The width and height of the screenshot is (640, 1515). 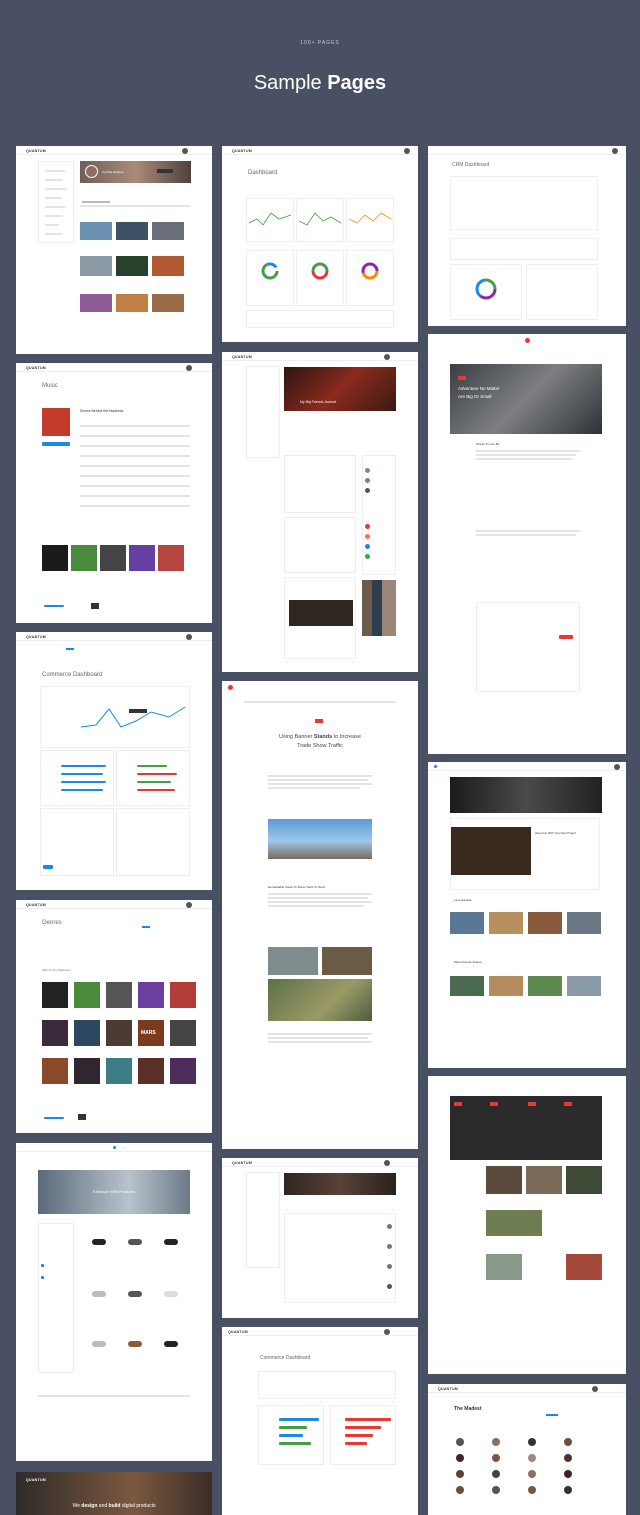 I want to click on tag-post: digital products, so click(x=138, y=1506).